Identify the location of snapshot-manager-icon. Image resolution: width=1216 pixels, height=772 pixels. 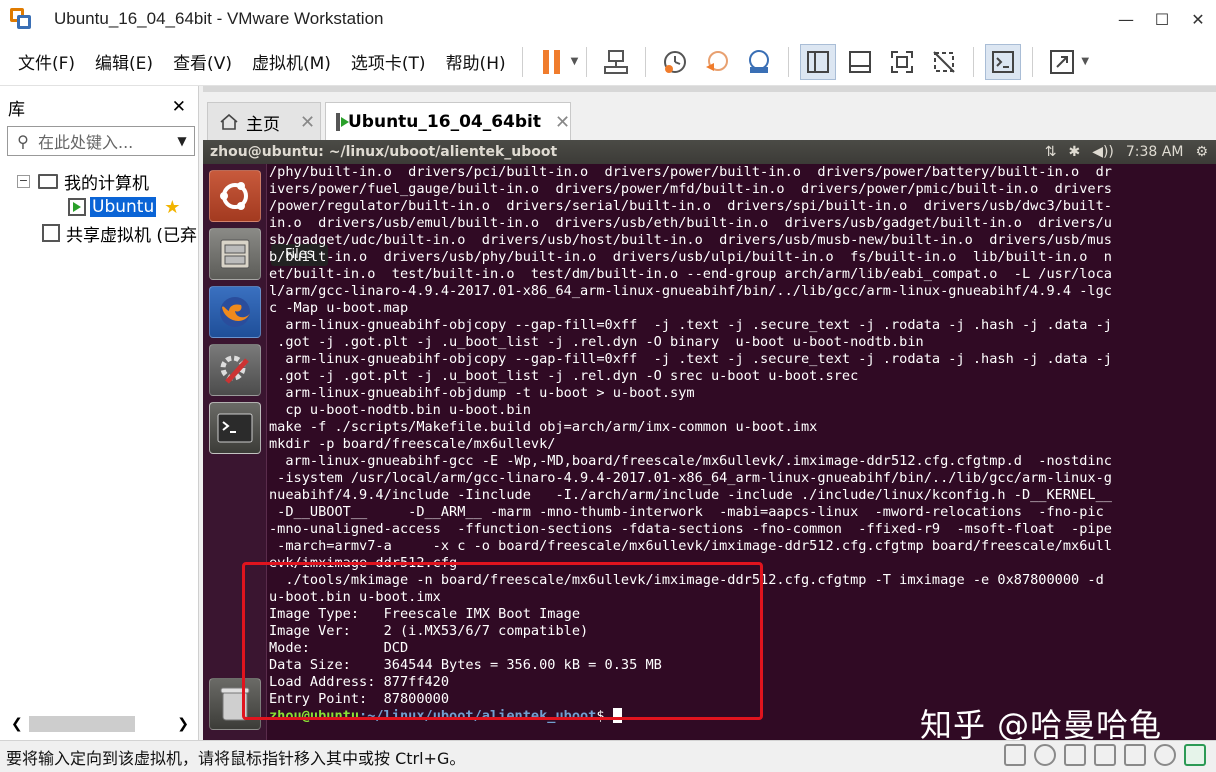
(759, 61).